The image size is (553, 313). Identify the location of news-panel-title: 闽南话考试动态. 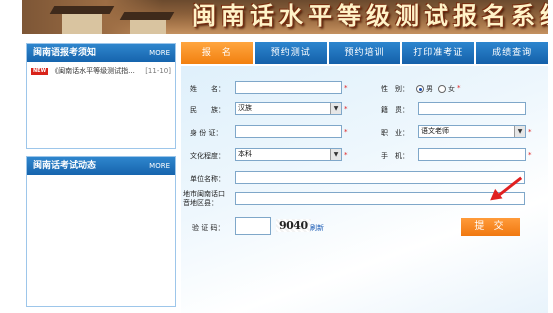
(65, 166).